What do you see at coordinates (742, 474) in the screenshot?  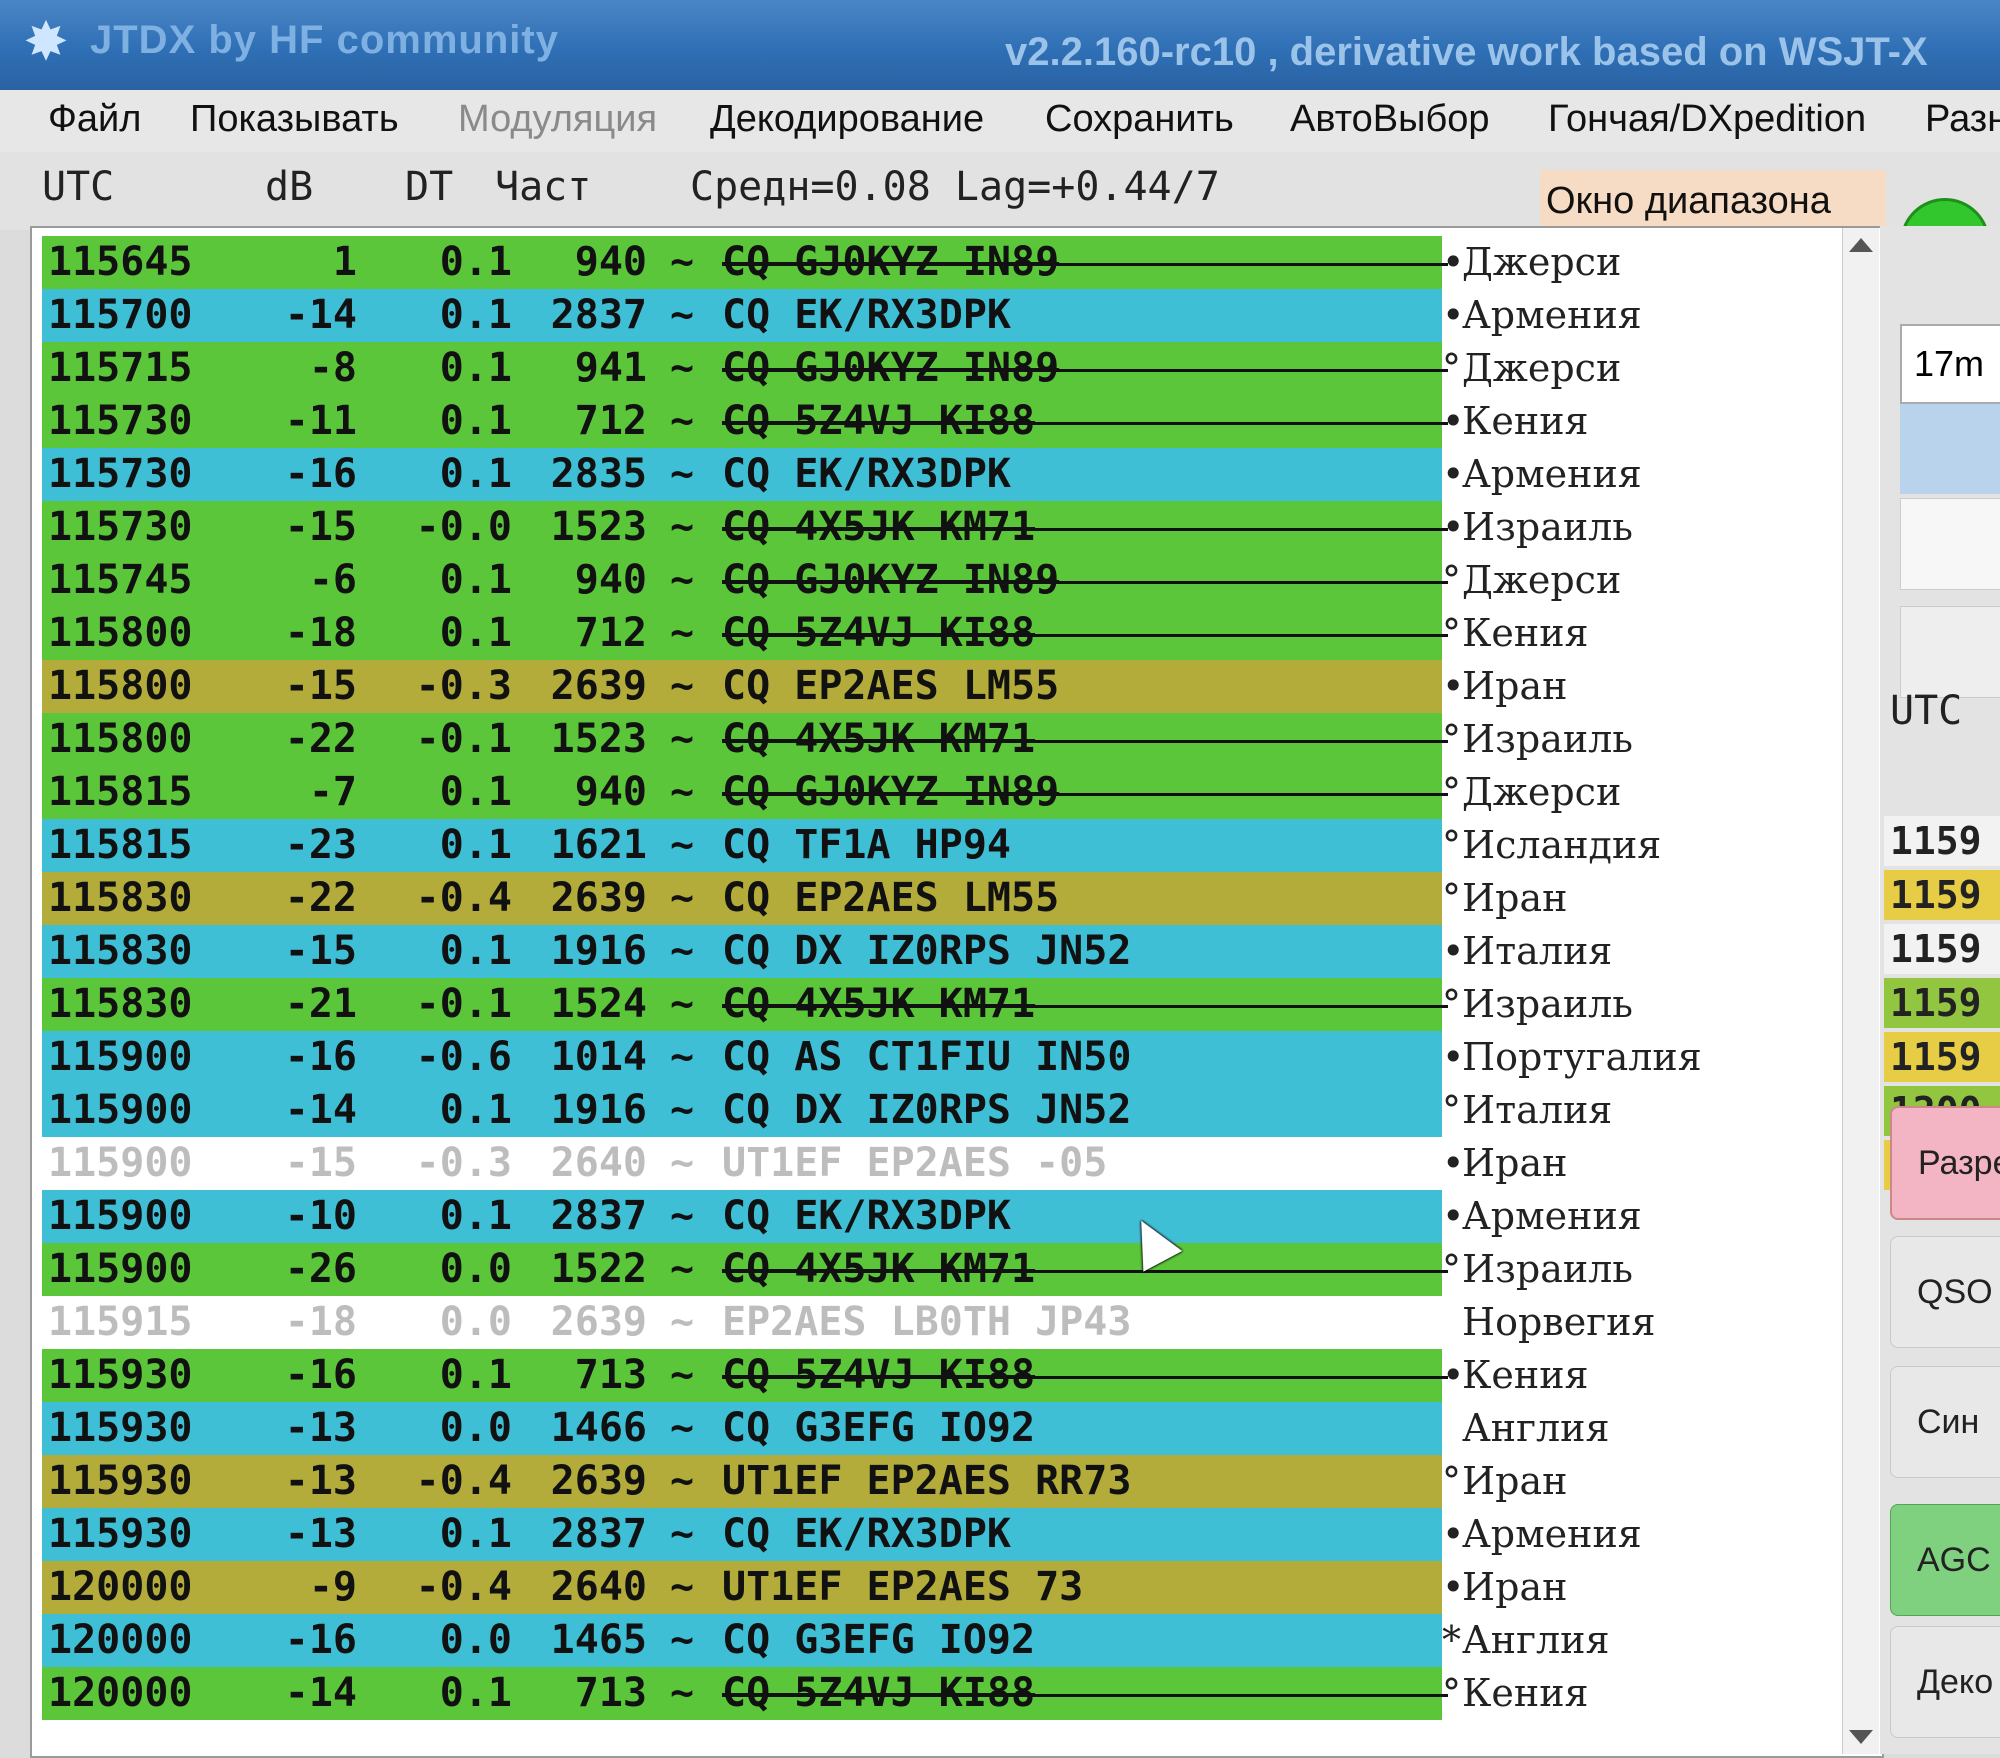 I see `decode-row: 115730 -16 0.1 2835 CQ EK/RX3DPK ~` at bounding box center [742, 474].